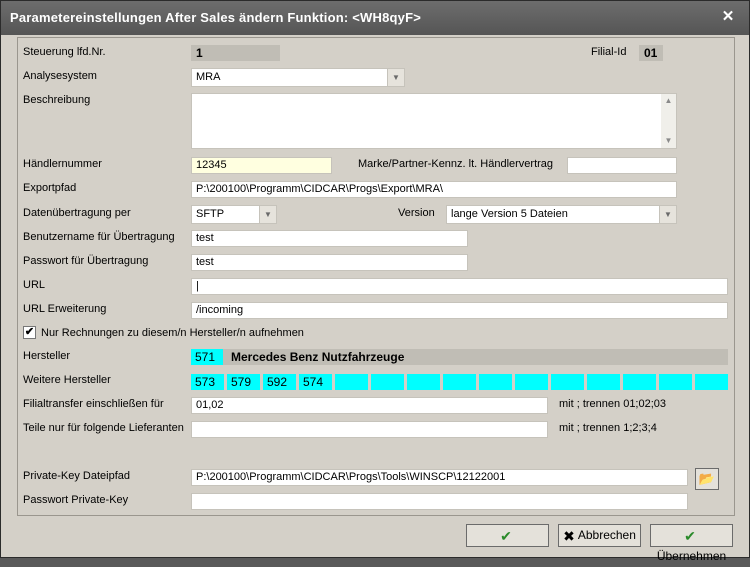  I want to click on apply-button-label: Übernehmen, so click(691, 556).